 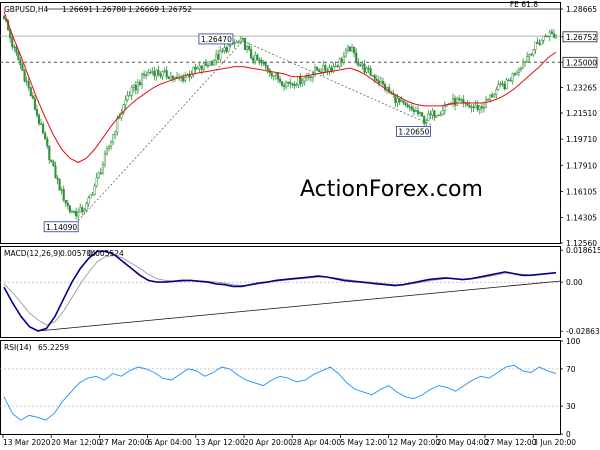 I want to click on price-header-value: 1.26780, so click(x=110, y=9).